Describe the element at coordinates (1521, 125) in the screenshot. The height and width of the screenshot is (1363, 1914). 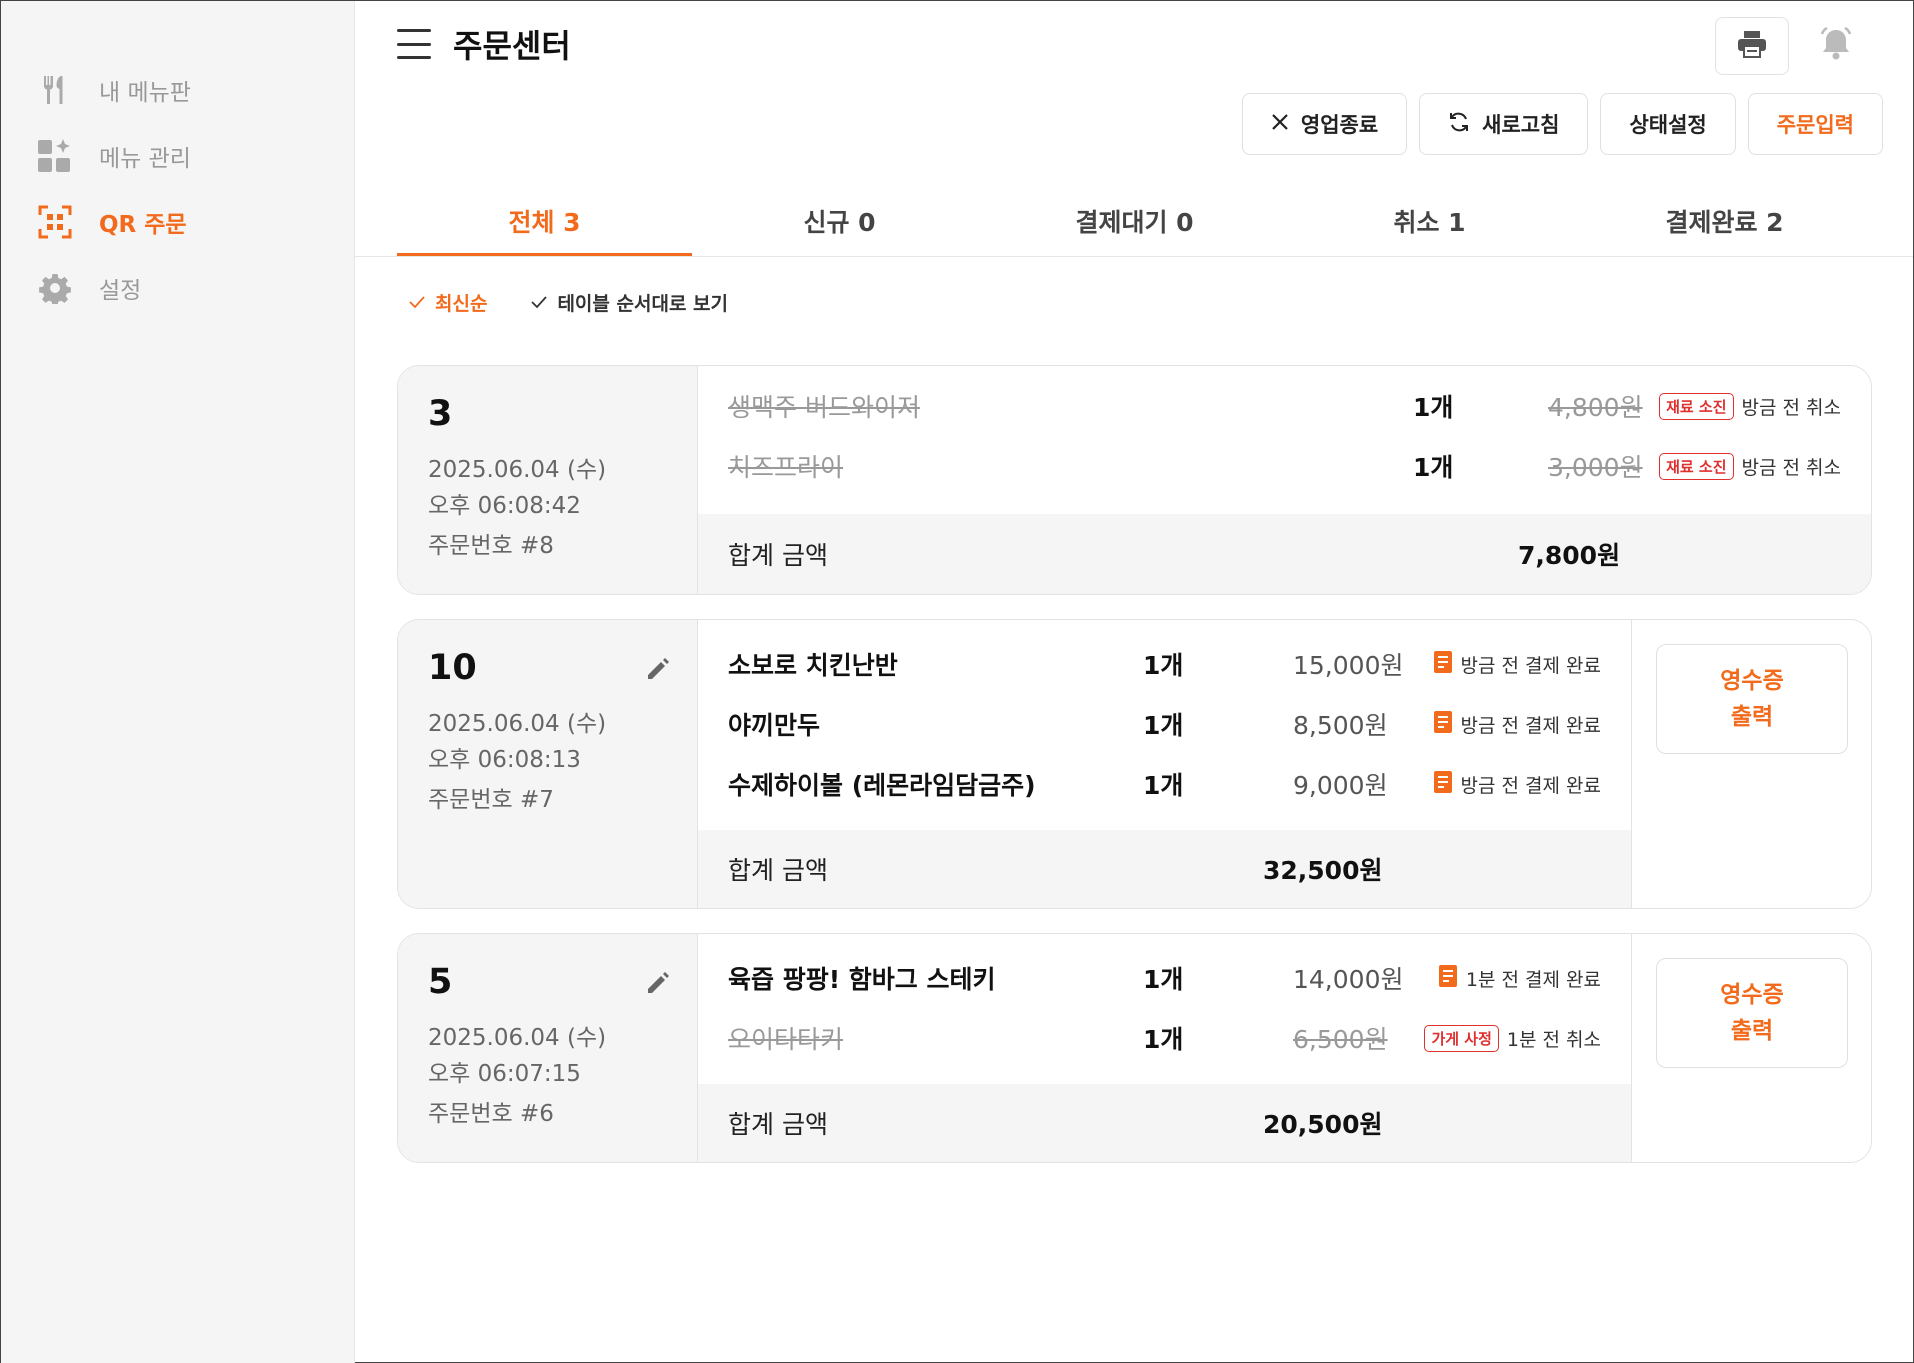
I see `refresh-label: 새로고침` at that location.